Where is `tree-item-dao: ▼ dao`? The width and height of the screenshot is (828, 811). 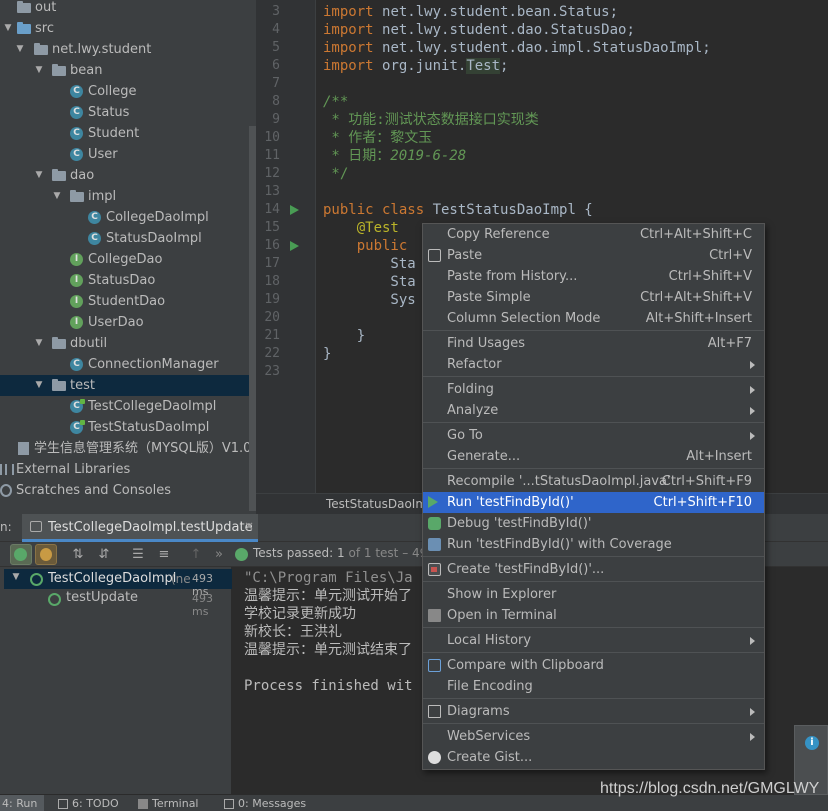
tree-item-dao: ▼ dao is located at coordinates (128, 175).